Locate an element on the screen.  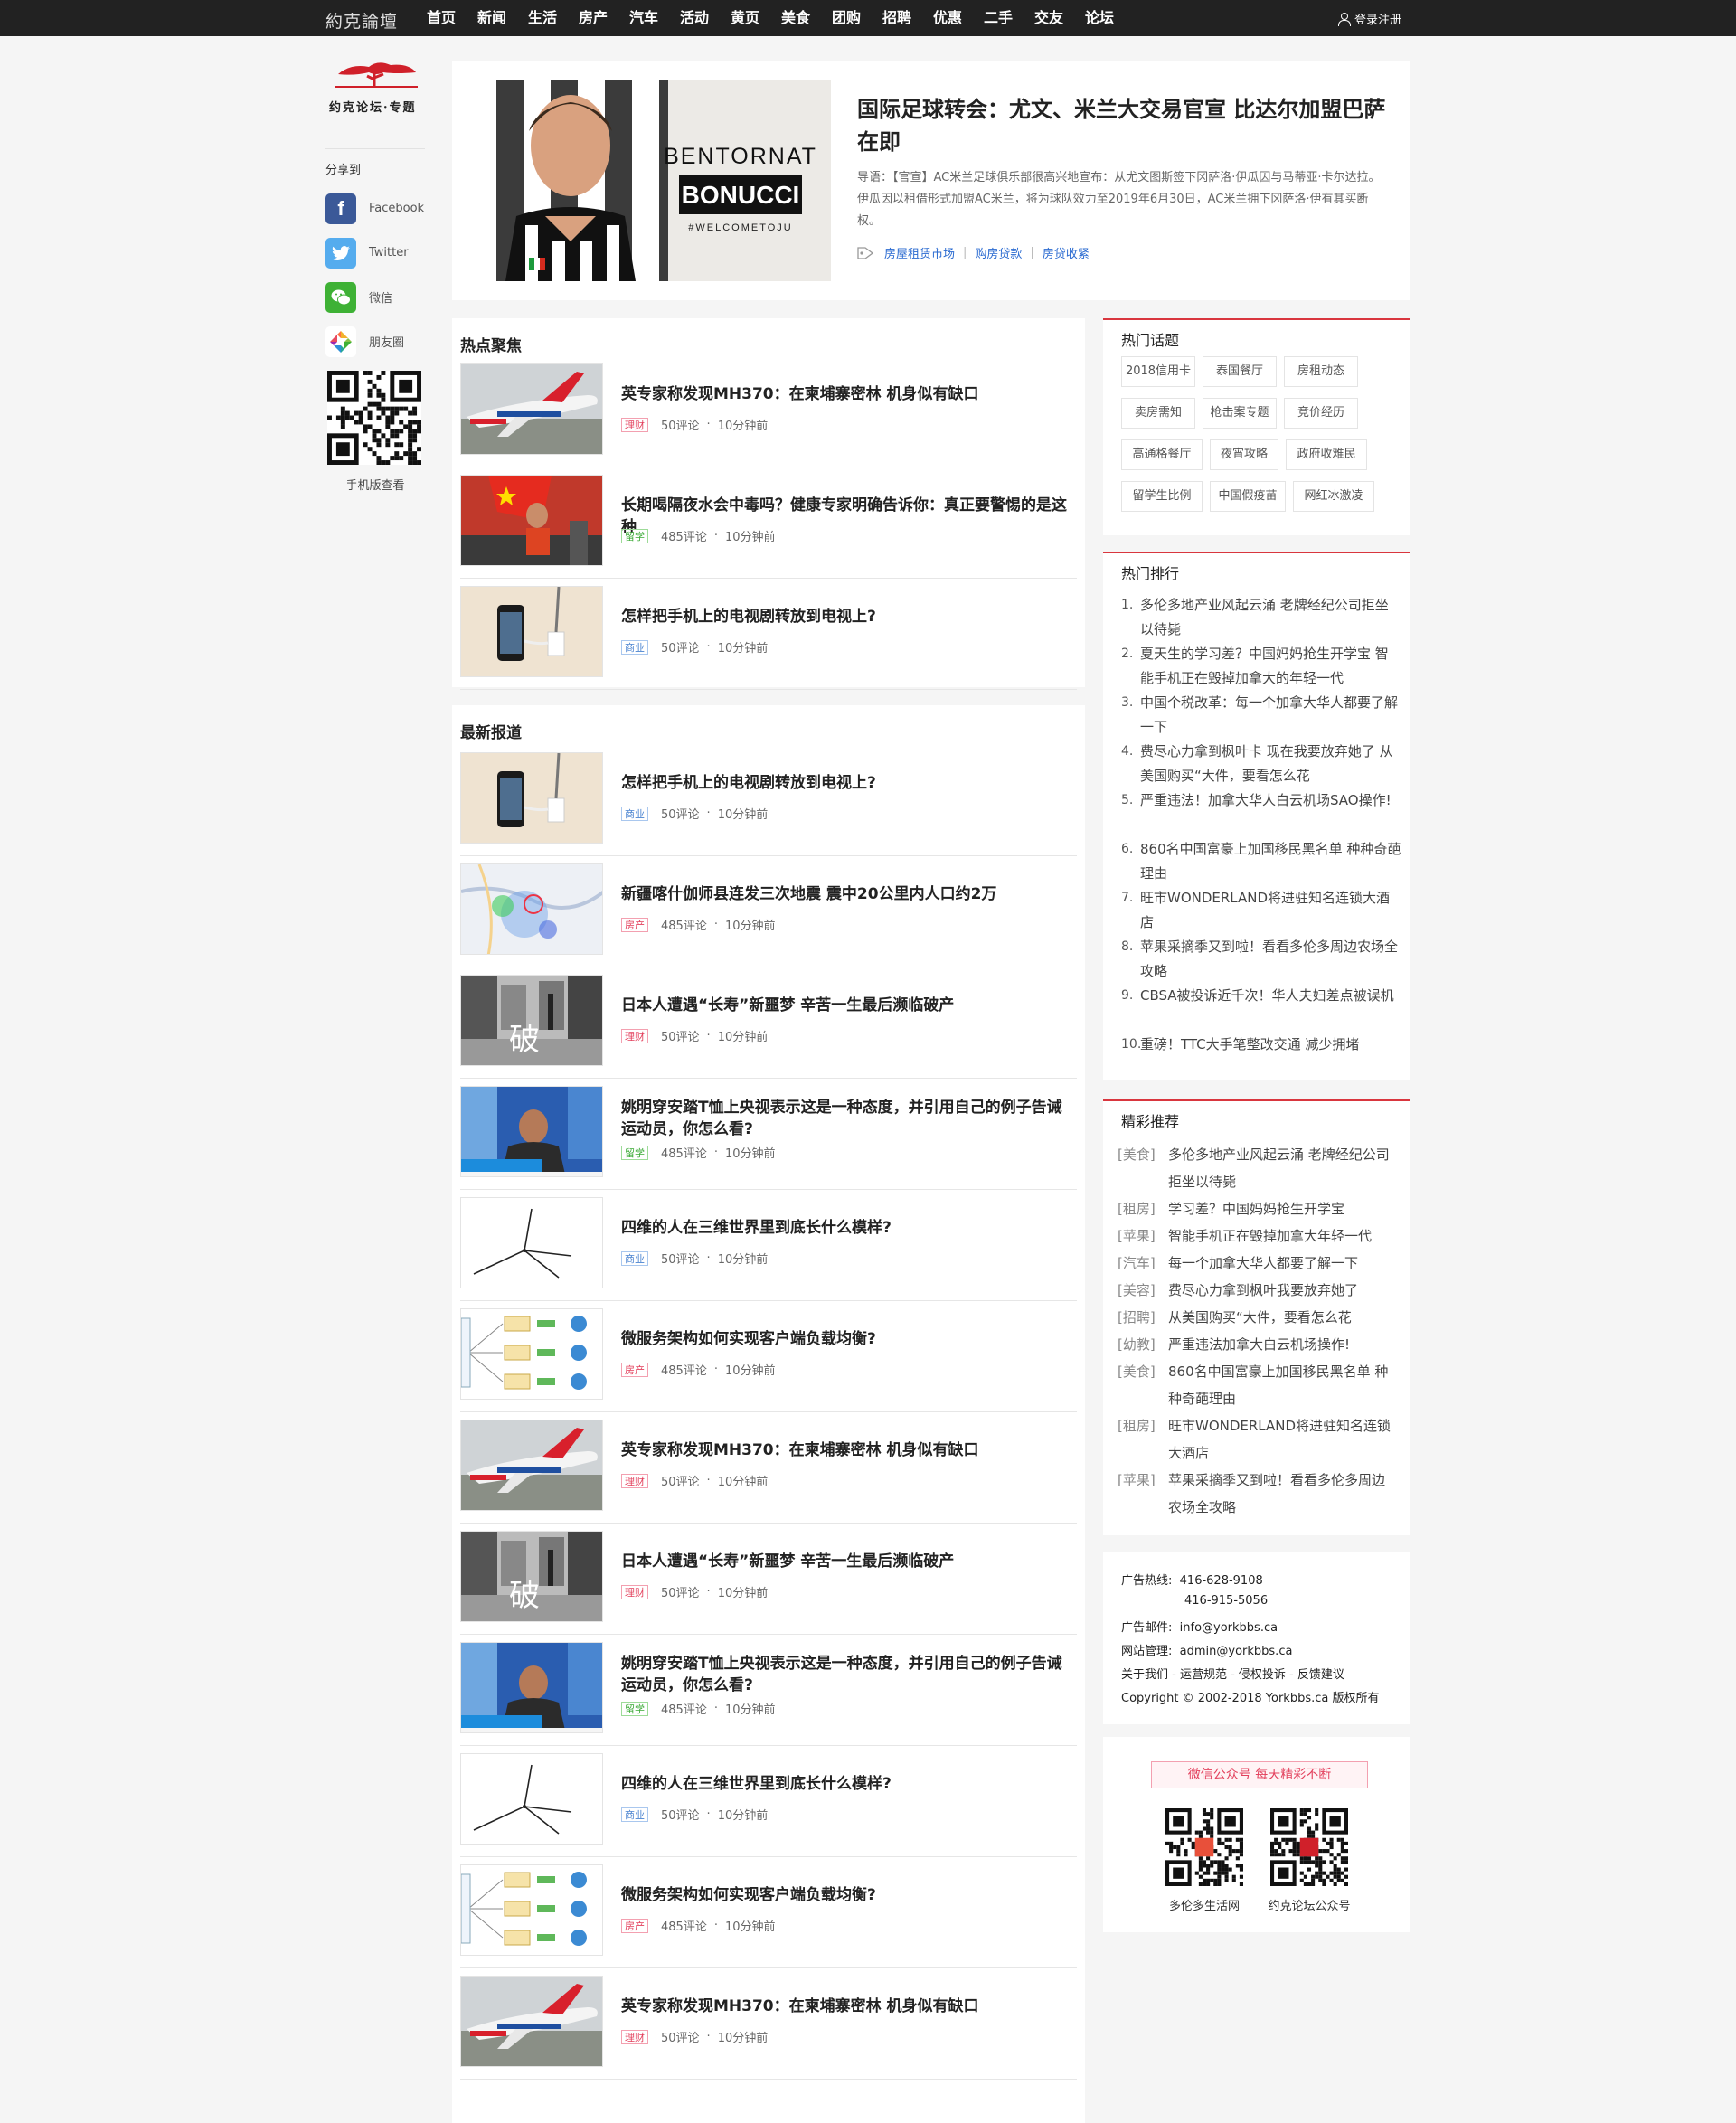
ranking-item: 1. 多伦多地产业风起云涌 老牌经纪公司拒坐以待毙 is located at coordinates (1261, 617).